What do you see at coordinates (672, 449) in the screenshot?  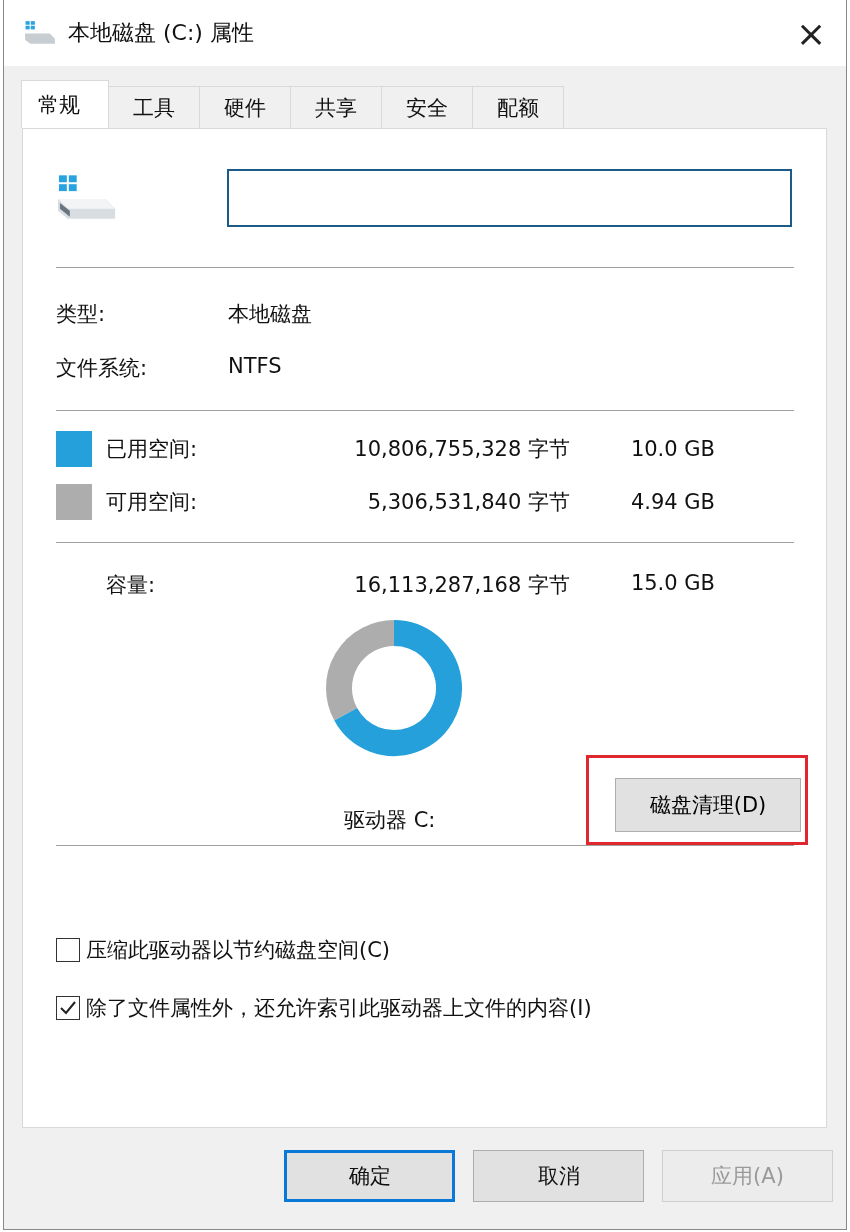 I see `size-value: 10.0 GB` at bounding box center [672, 449].